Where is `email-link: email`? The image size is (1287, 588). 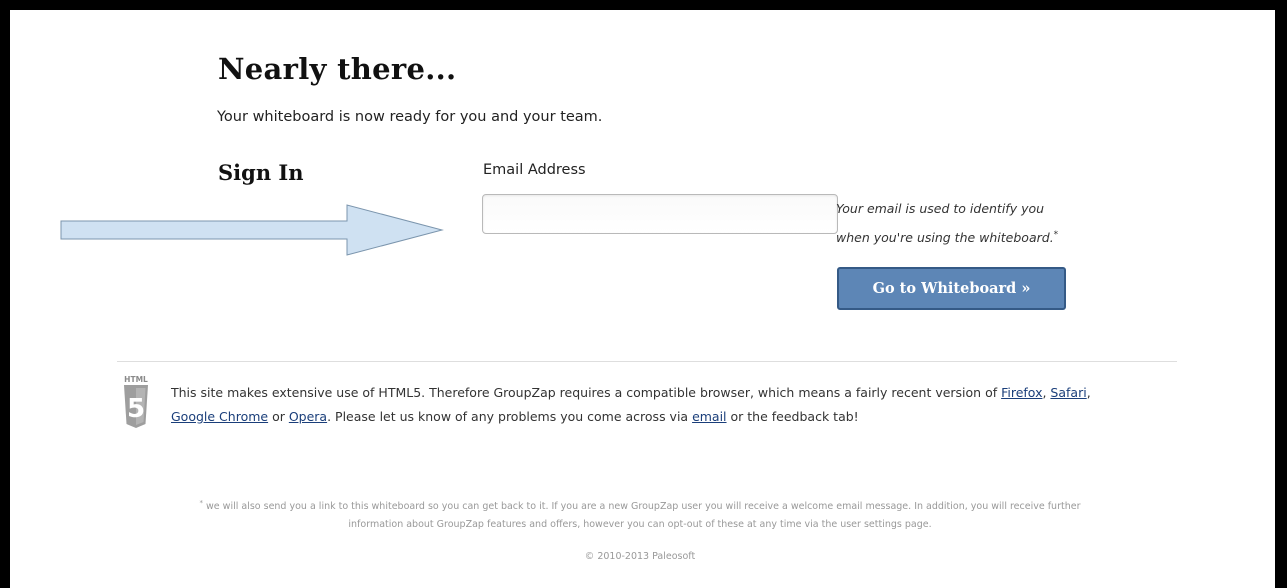 email-link: email is located at coordinates (709, 416).